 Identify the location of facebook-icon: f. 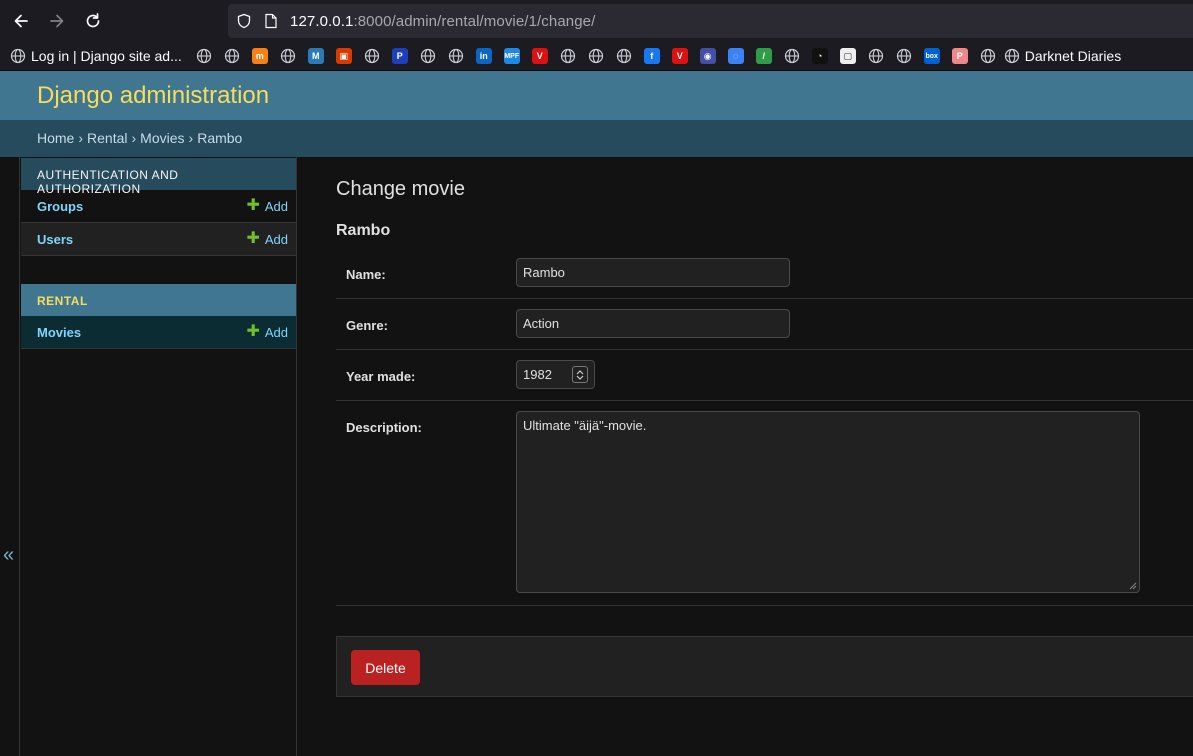
(651, 56).